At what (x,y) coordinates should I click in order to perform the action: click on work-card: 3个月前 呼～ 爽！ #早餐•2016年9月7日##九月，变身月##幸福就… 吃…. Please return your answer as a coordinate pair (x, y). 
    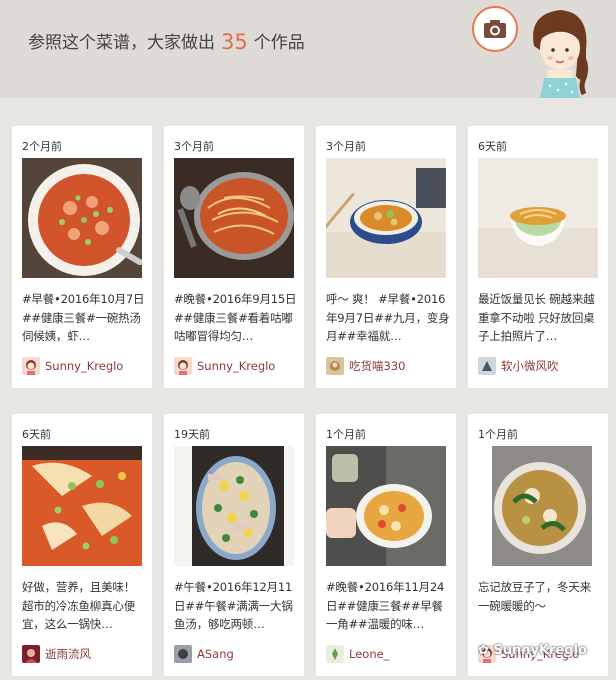
    Looking at the image, I should click on (386, 257).